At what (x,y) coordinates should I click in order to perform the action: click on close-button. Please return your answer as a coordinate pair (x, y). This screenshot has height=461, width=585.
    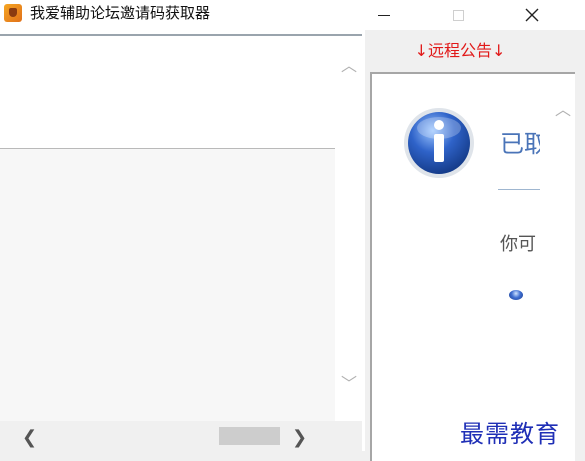
    Looking at the image, I should click on (532, 15).